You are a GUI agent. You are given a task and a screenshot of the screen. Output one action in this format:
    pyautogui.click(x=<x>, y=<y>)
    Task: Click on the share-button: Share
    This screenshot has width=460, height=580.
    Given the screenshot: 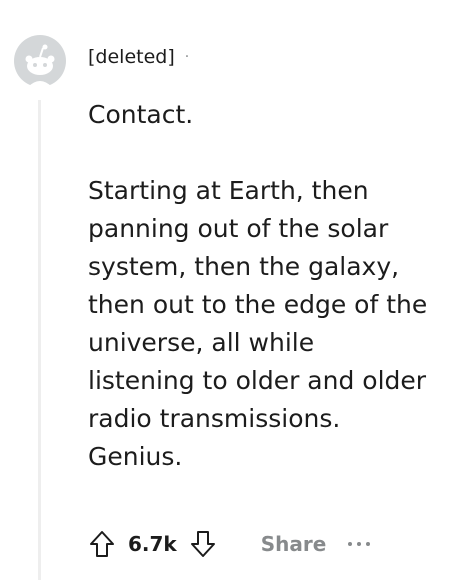 What is the action you would take?
    pyautogui.click(x=294, y=544)
    